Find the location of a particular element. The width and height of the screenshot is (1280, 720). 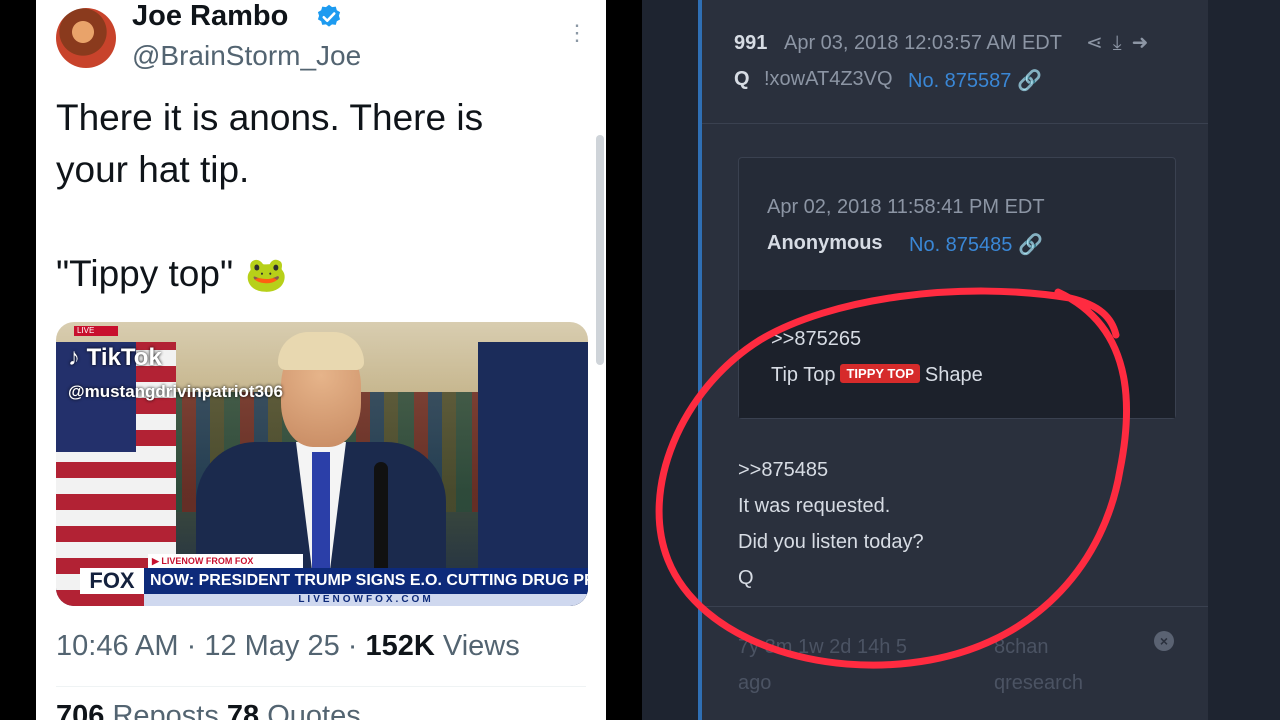

post-actions: ⋖⤓➜ is located at coordinates (1122, 42).